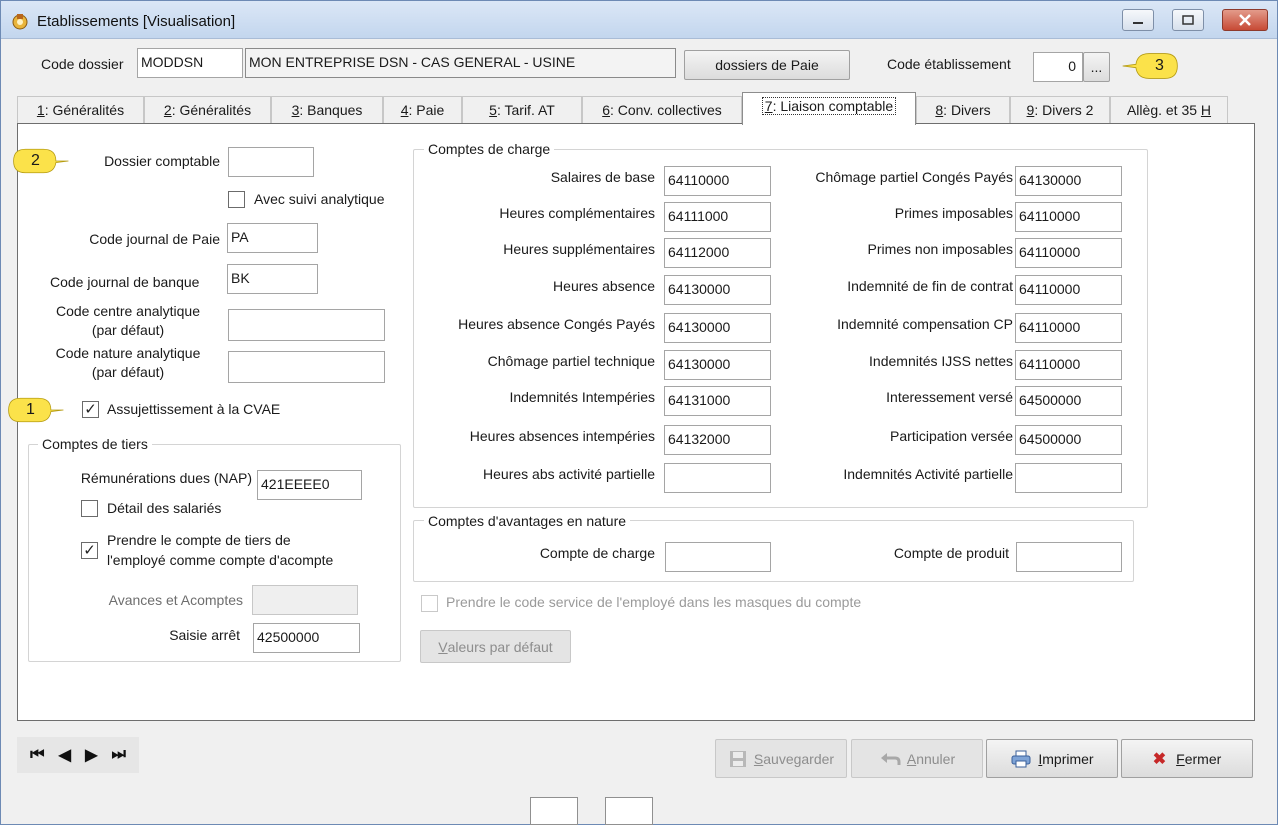 The width and height of the screenshot is (1278, 825). What do you see at coordinates (522, 110) in the screenshot?
I see `tab-tarif-at: 5: Tarif. AT` at bounding box center [522, 110].